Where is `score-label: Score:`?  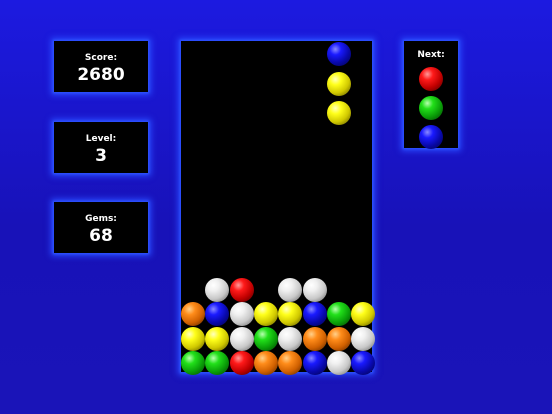 score-label: Score: is located at coordinates (101, 58).